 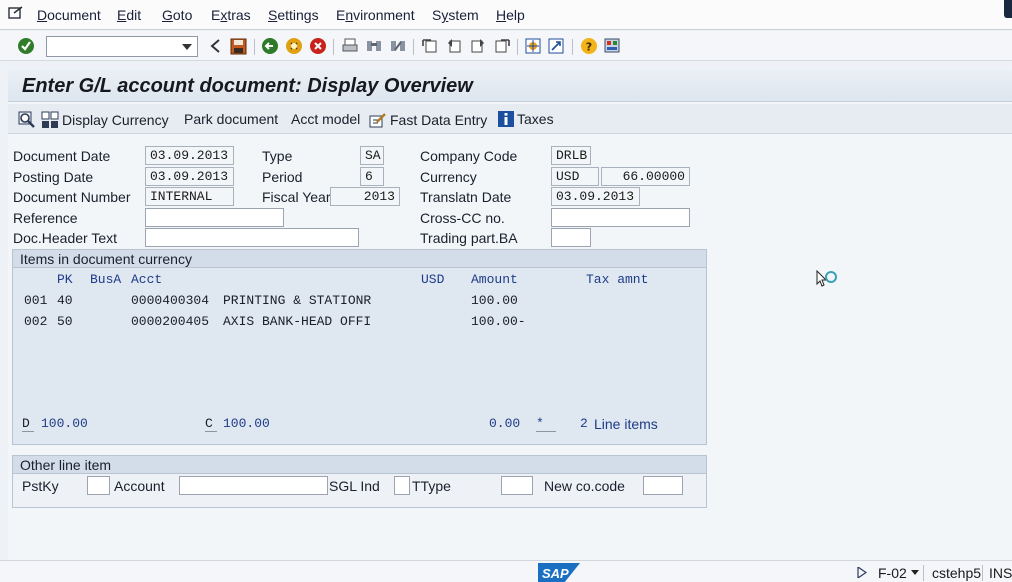 I want to click on type-label: Type, so click(x=277, y=156).